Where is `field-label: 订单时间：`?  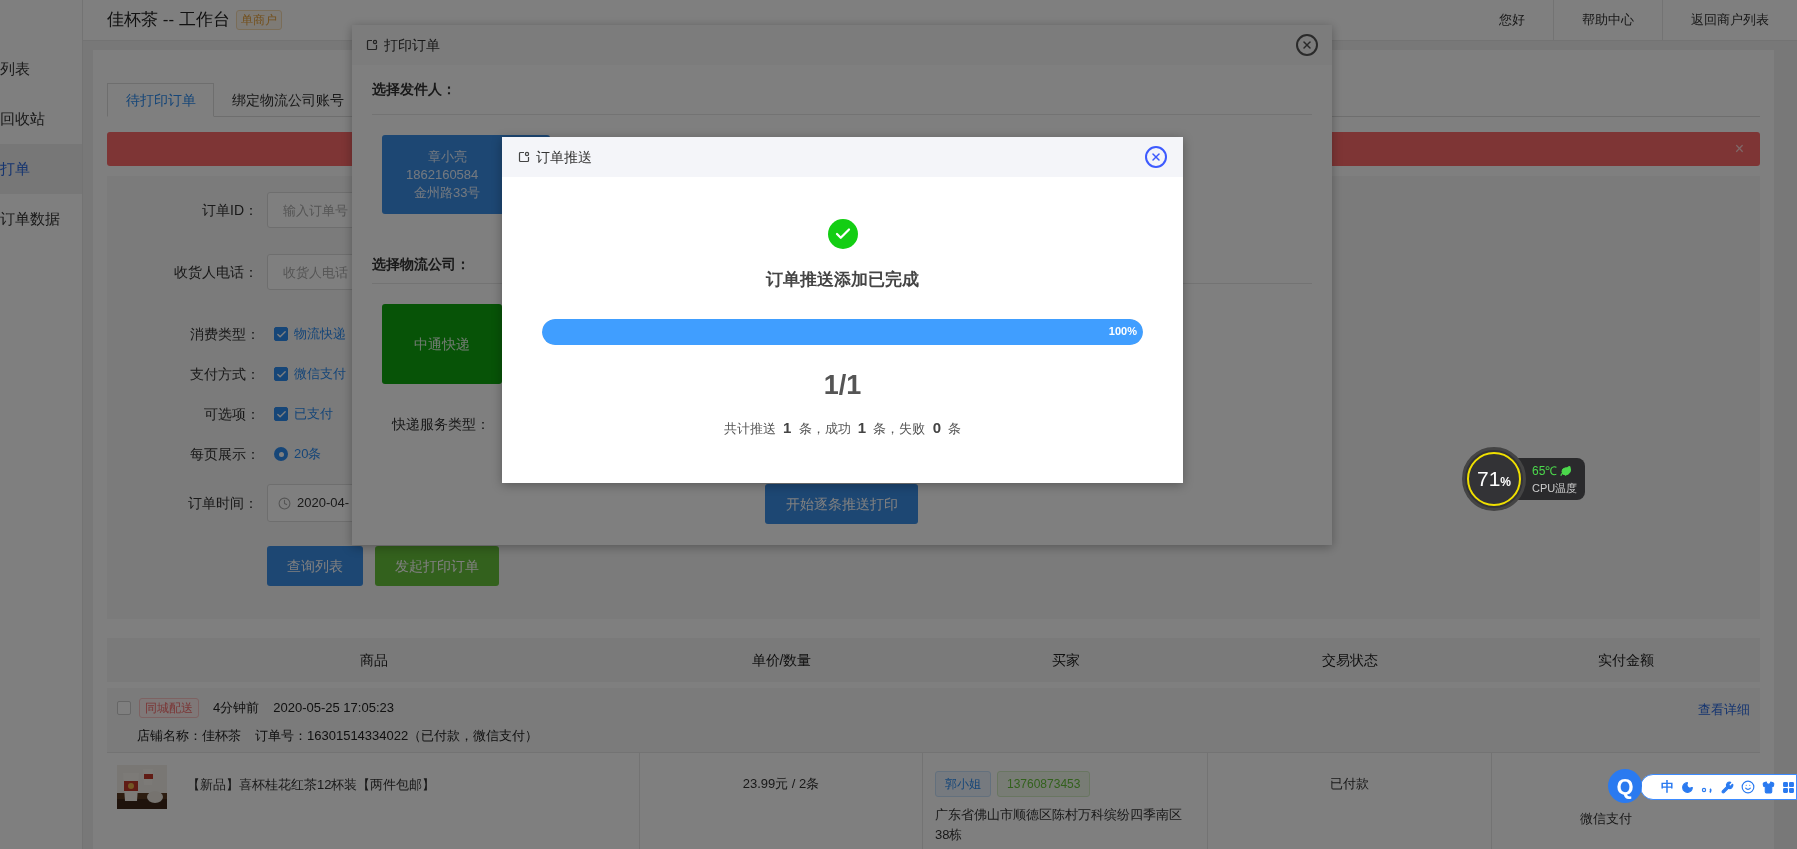
field-label: 订单时间： is located at coordinates (223, 503).